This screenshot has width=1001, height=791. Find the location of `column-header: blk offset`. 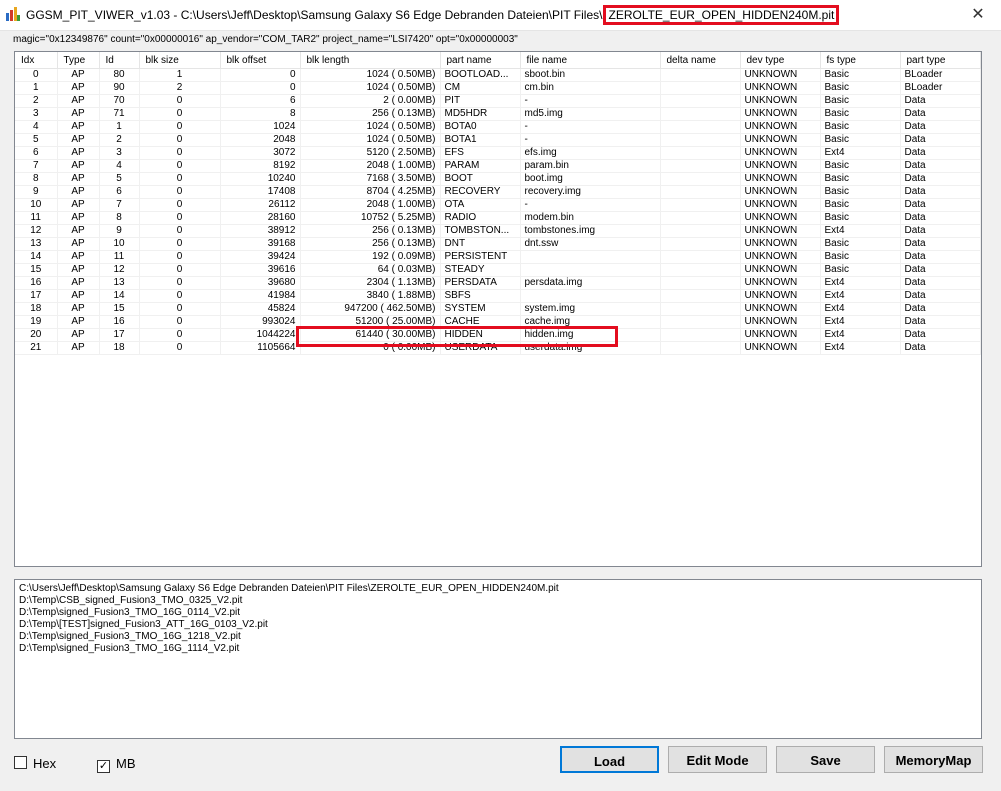

column-header: blk offset is located at coordinates (260, 60).